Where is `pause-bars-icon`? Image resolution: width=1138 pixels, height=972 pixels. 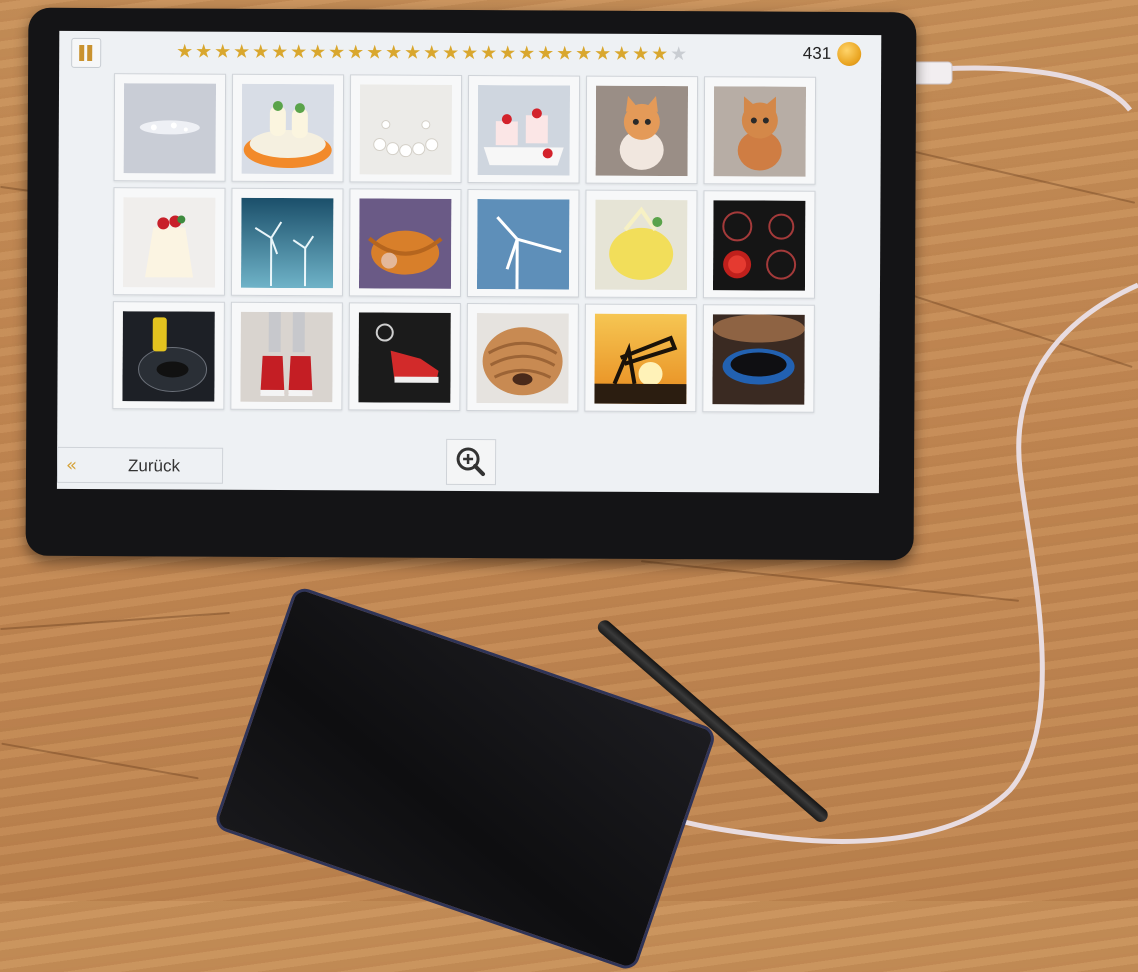 pause-bars-icon is located at coordinates (86, 53).